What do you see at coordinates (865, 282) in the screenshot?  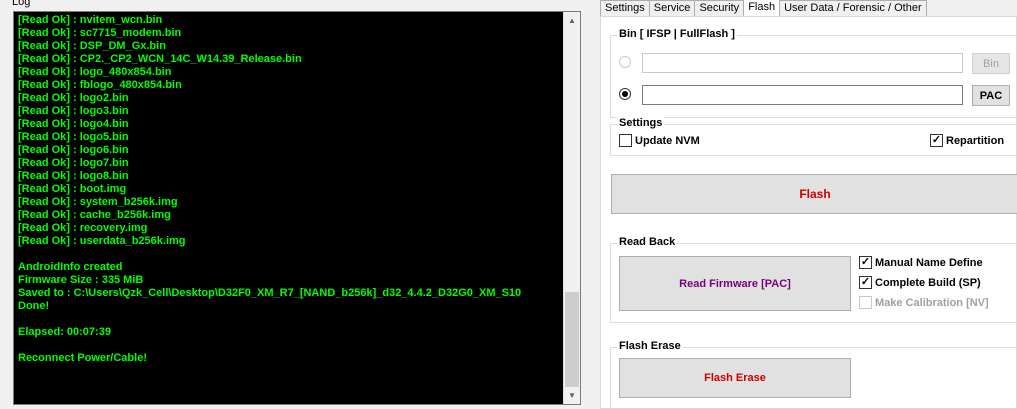 I see `complete-build-check-icon: ✓` at bounding box center [865, 282].